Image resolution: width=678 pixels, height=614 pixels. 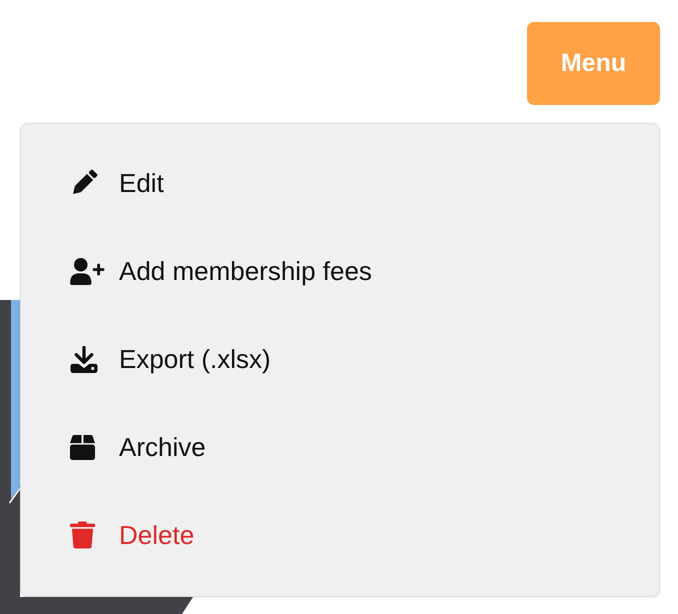 What do you see at coordinates (84, 183) in the screenshot?
I see `pencil-icon` at bounding box center [84, 183].